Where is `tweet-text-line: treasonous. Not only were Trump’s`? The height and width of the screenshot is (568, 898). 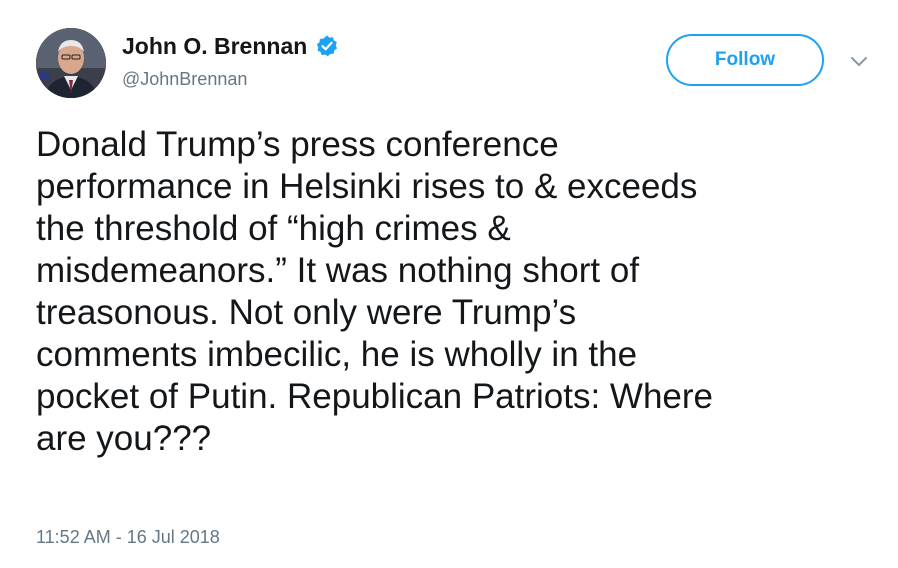 tweet-text-line: treasonous. Not only were Trump’s is located at coordinates (306, 312).